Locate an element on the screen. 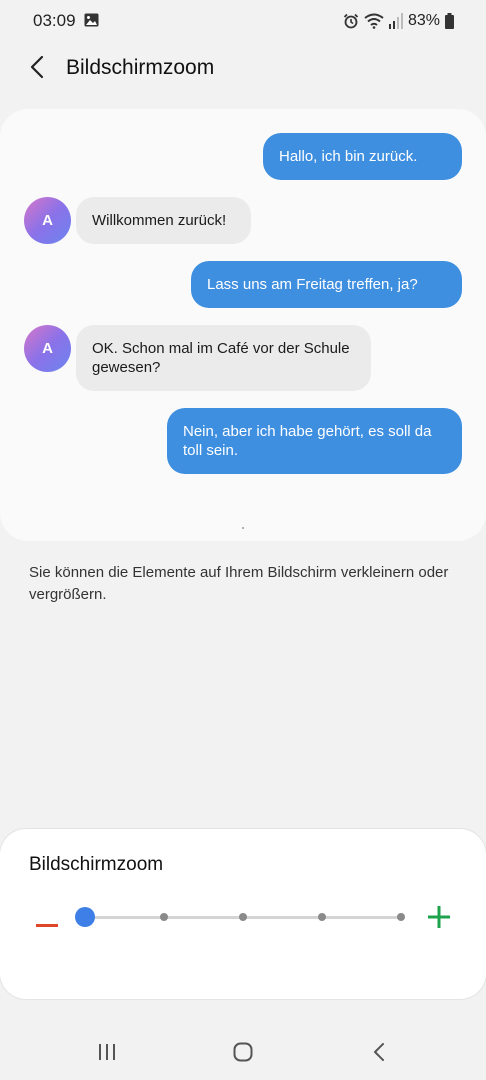  signal-icon is located at coordinates (395, 21).